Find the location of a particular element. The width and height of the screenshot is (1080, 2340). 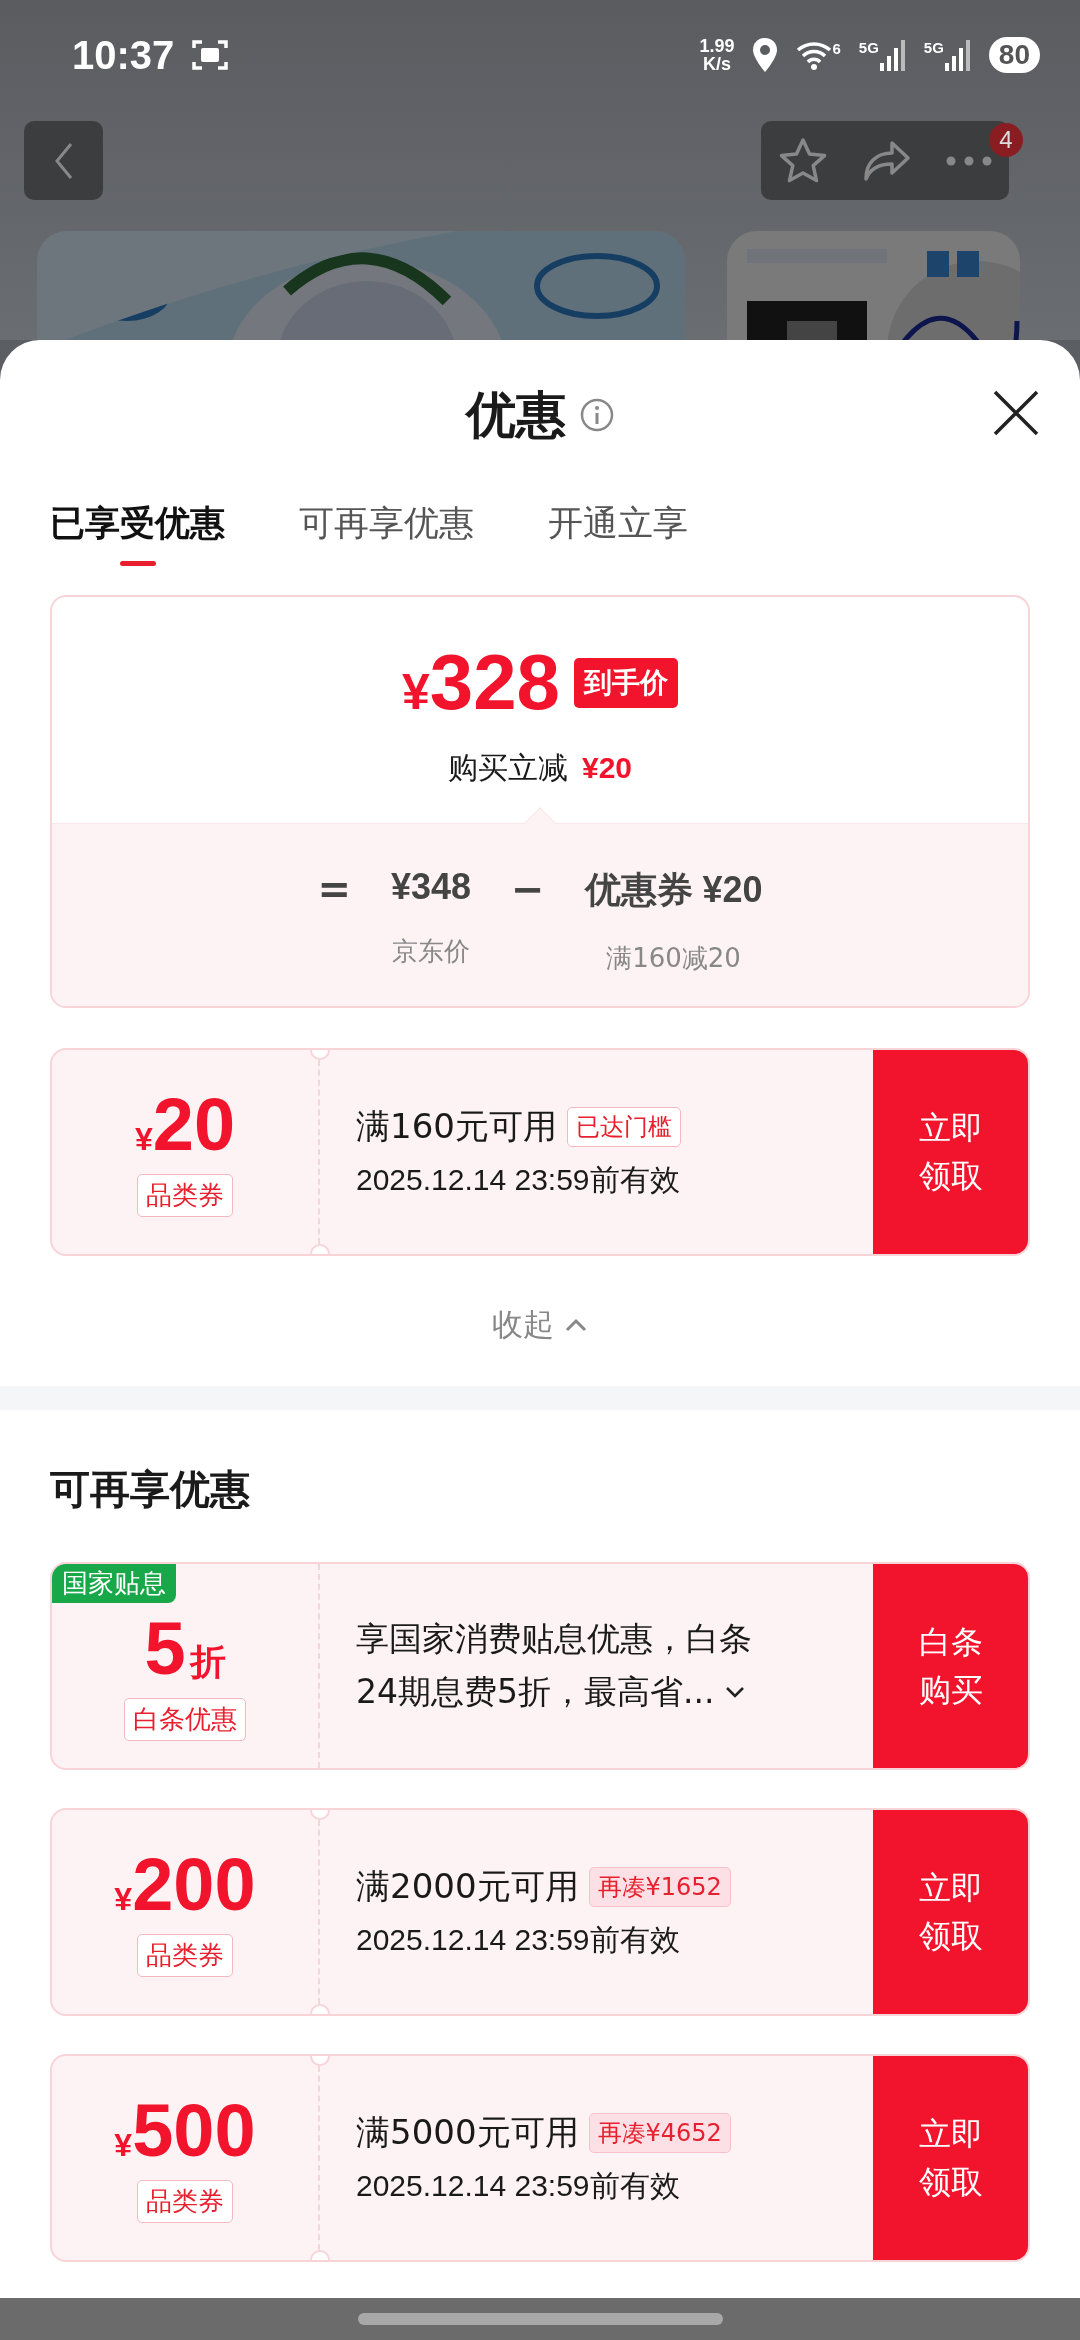

operator-sign: = is located at coordinates (334, 889).